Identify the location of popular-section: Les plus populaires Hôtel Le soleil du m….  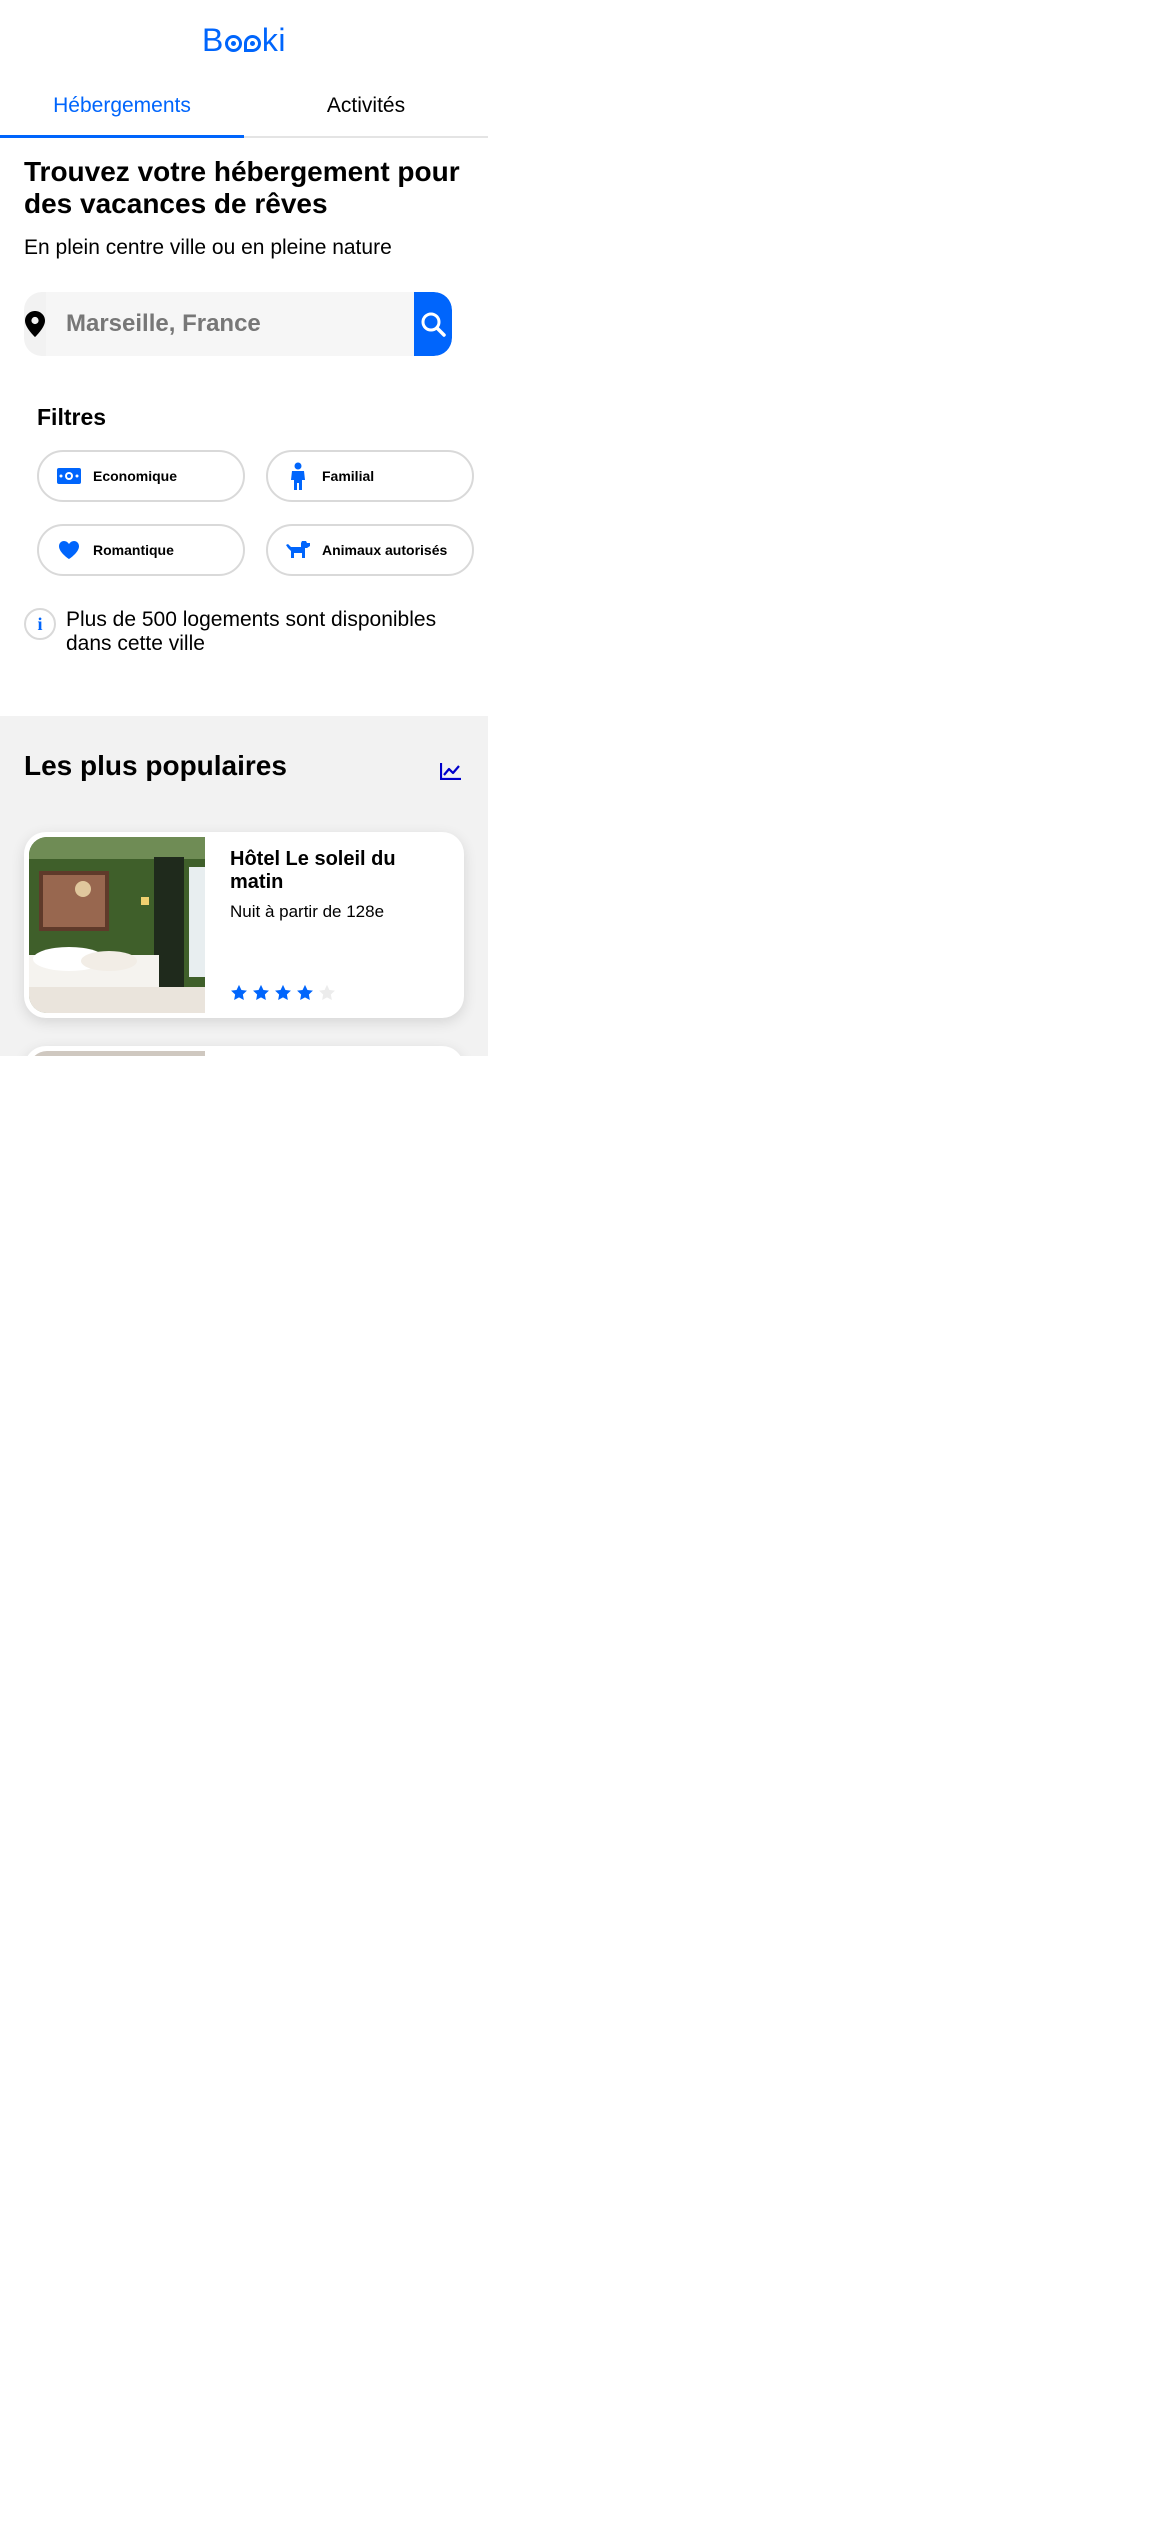
(244, 886).